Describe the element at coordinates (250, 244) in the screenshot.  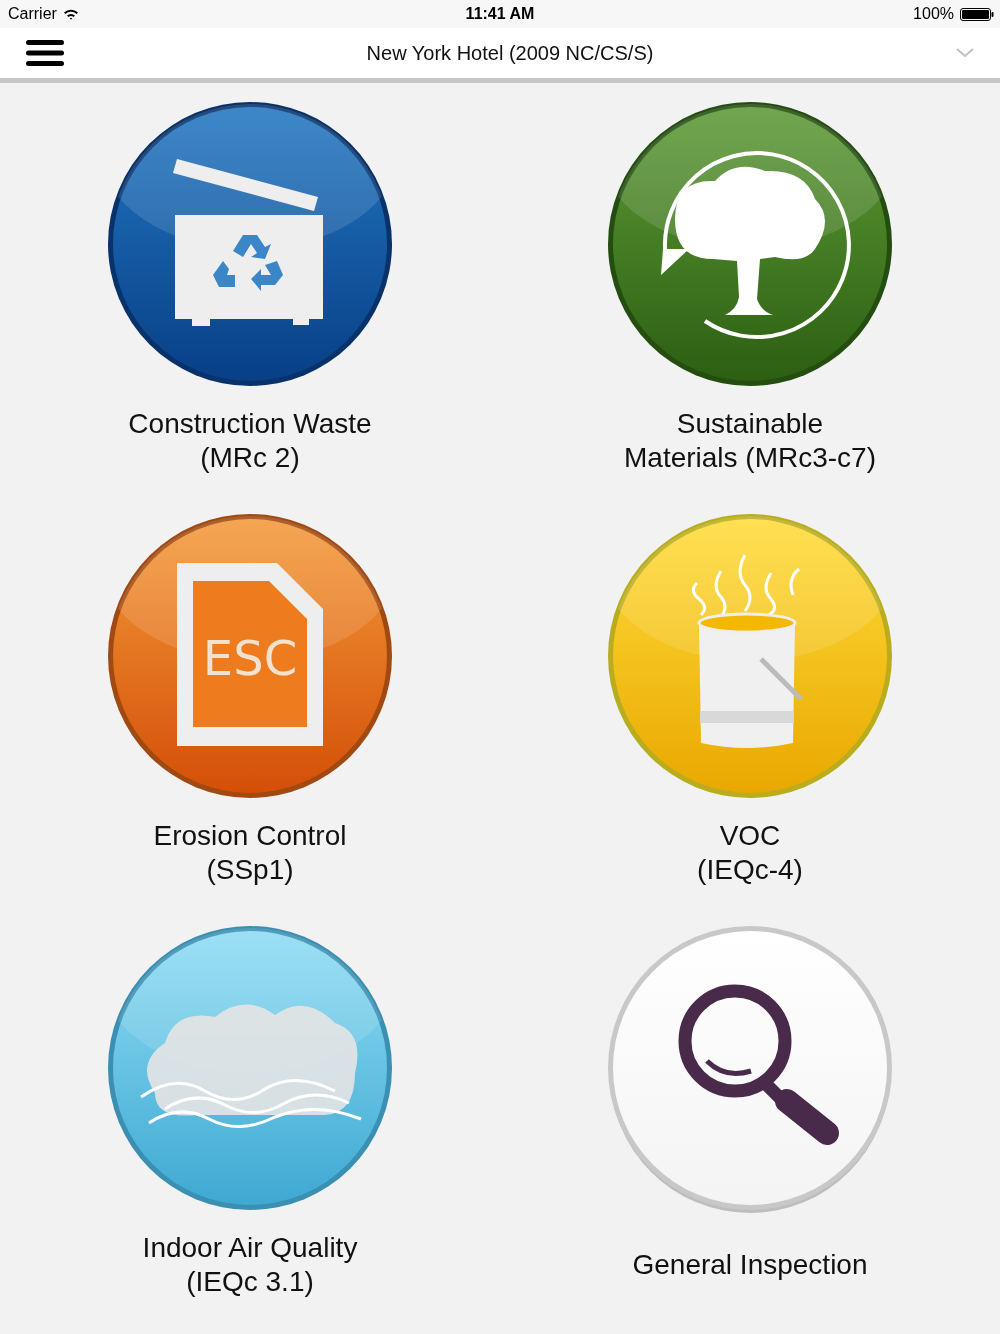
I see `dumpster-icon` at that location.